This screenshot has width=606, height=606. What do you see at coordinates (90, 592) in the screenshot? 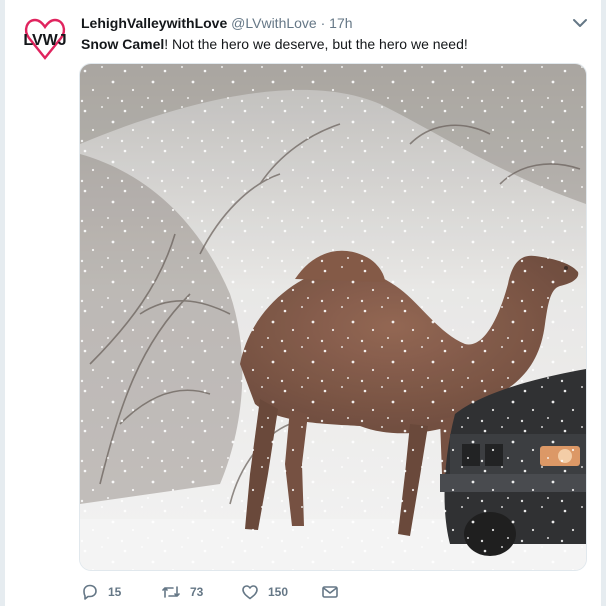
I see `reply-icon` at bounding box center [90, 592].